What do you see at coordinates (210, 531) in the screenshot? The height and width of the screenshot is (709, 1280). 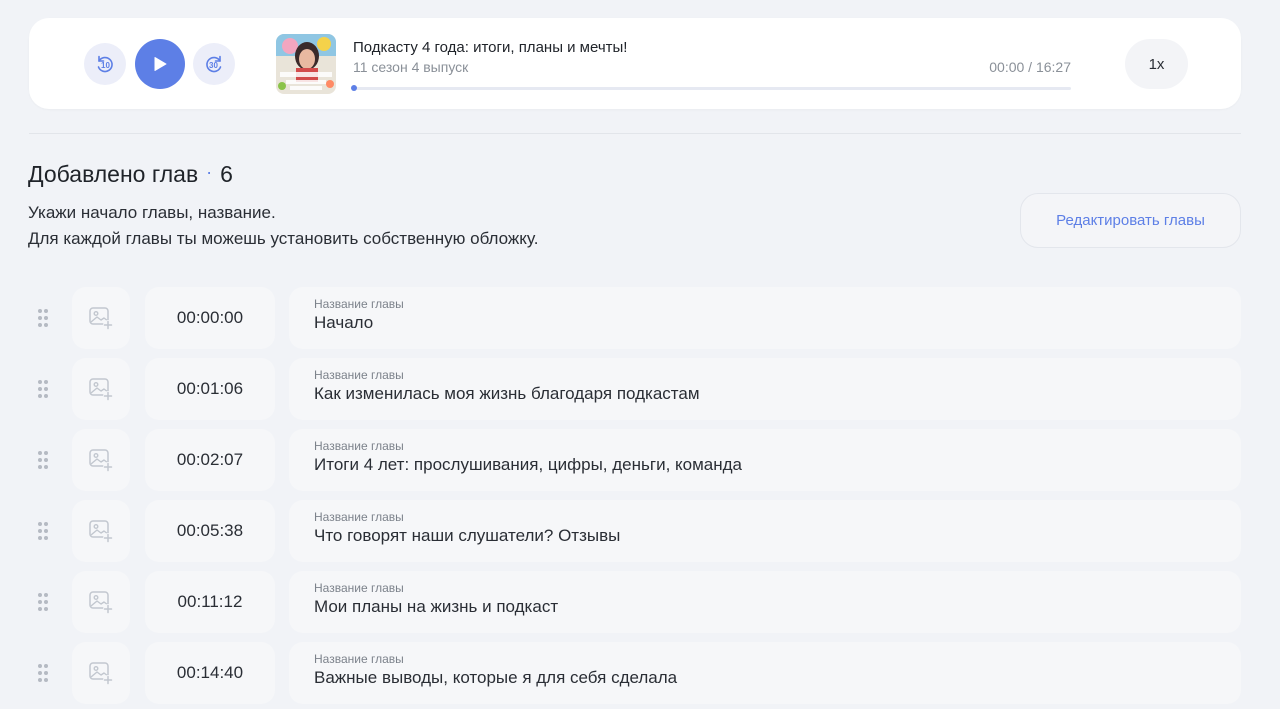 I see `chapter-start-time: 00:05:38` at bounding box center [210, 531].